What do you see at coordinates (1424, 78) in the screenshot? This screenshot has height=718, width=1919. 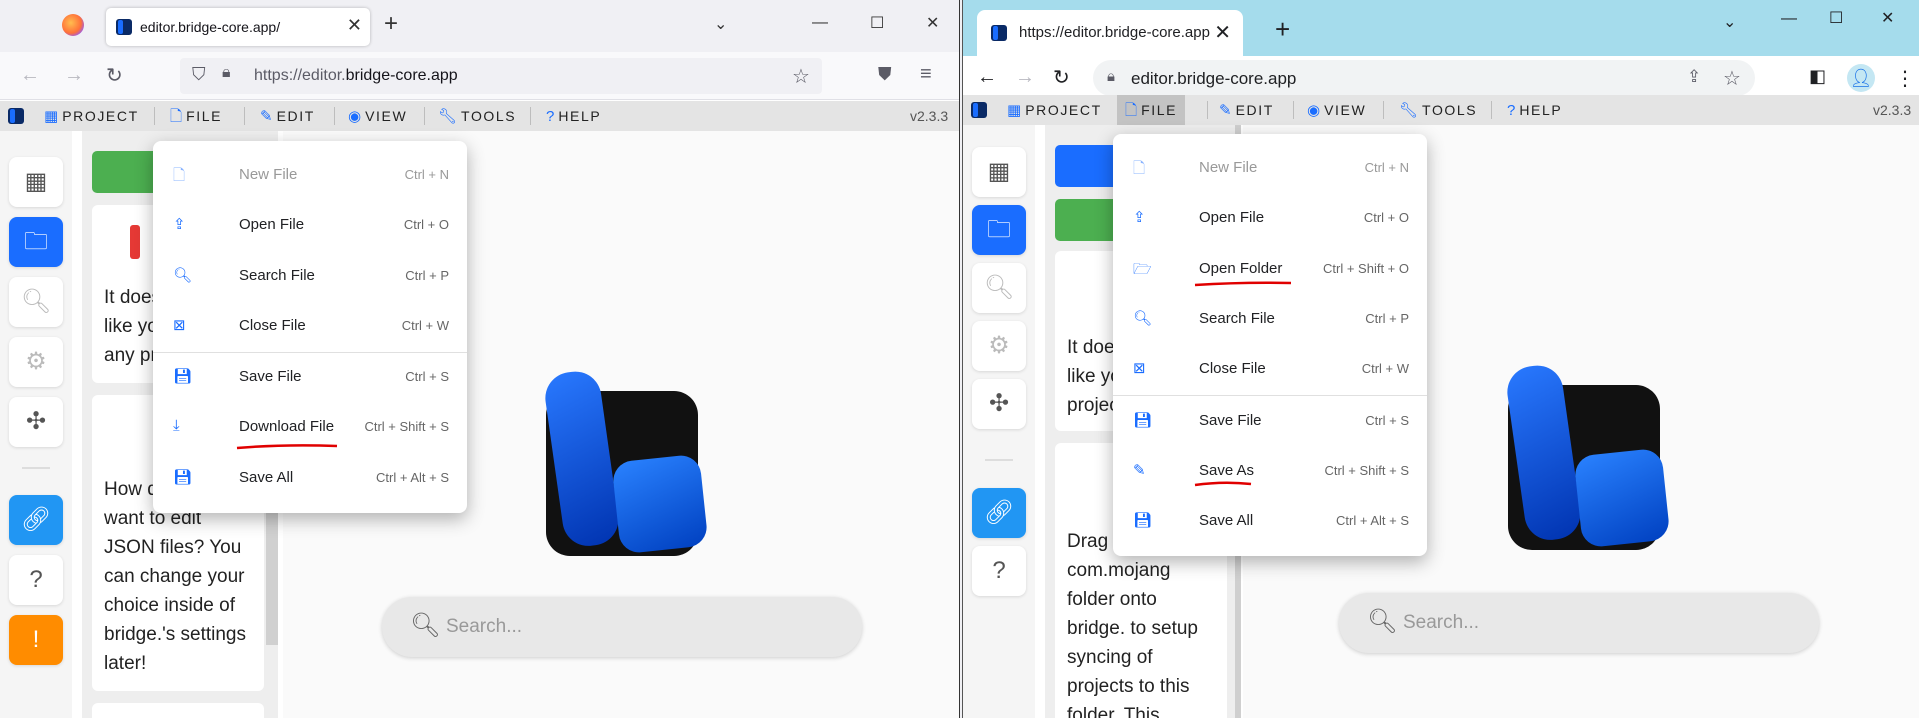 I see `address-bar: 🔒︎ editor.bridge-core.app ⇪ ☆` at bounding box center [1424, 78].